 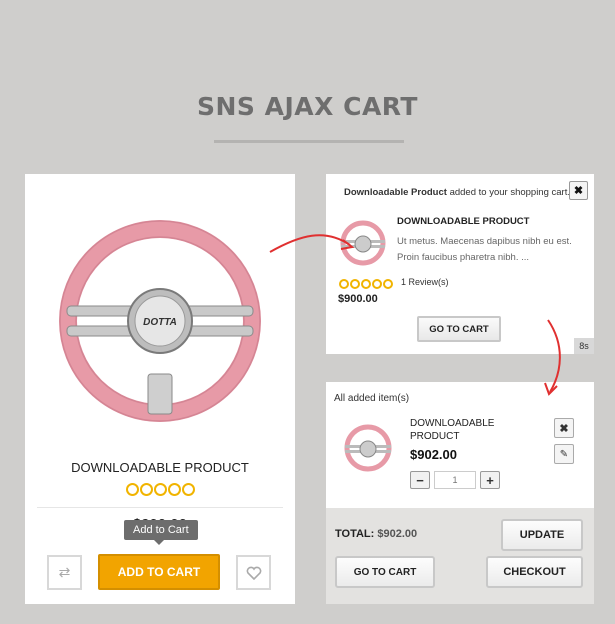 I want to click on pencil-icon: ✎, so click(x=564, y=454).